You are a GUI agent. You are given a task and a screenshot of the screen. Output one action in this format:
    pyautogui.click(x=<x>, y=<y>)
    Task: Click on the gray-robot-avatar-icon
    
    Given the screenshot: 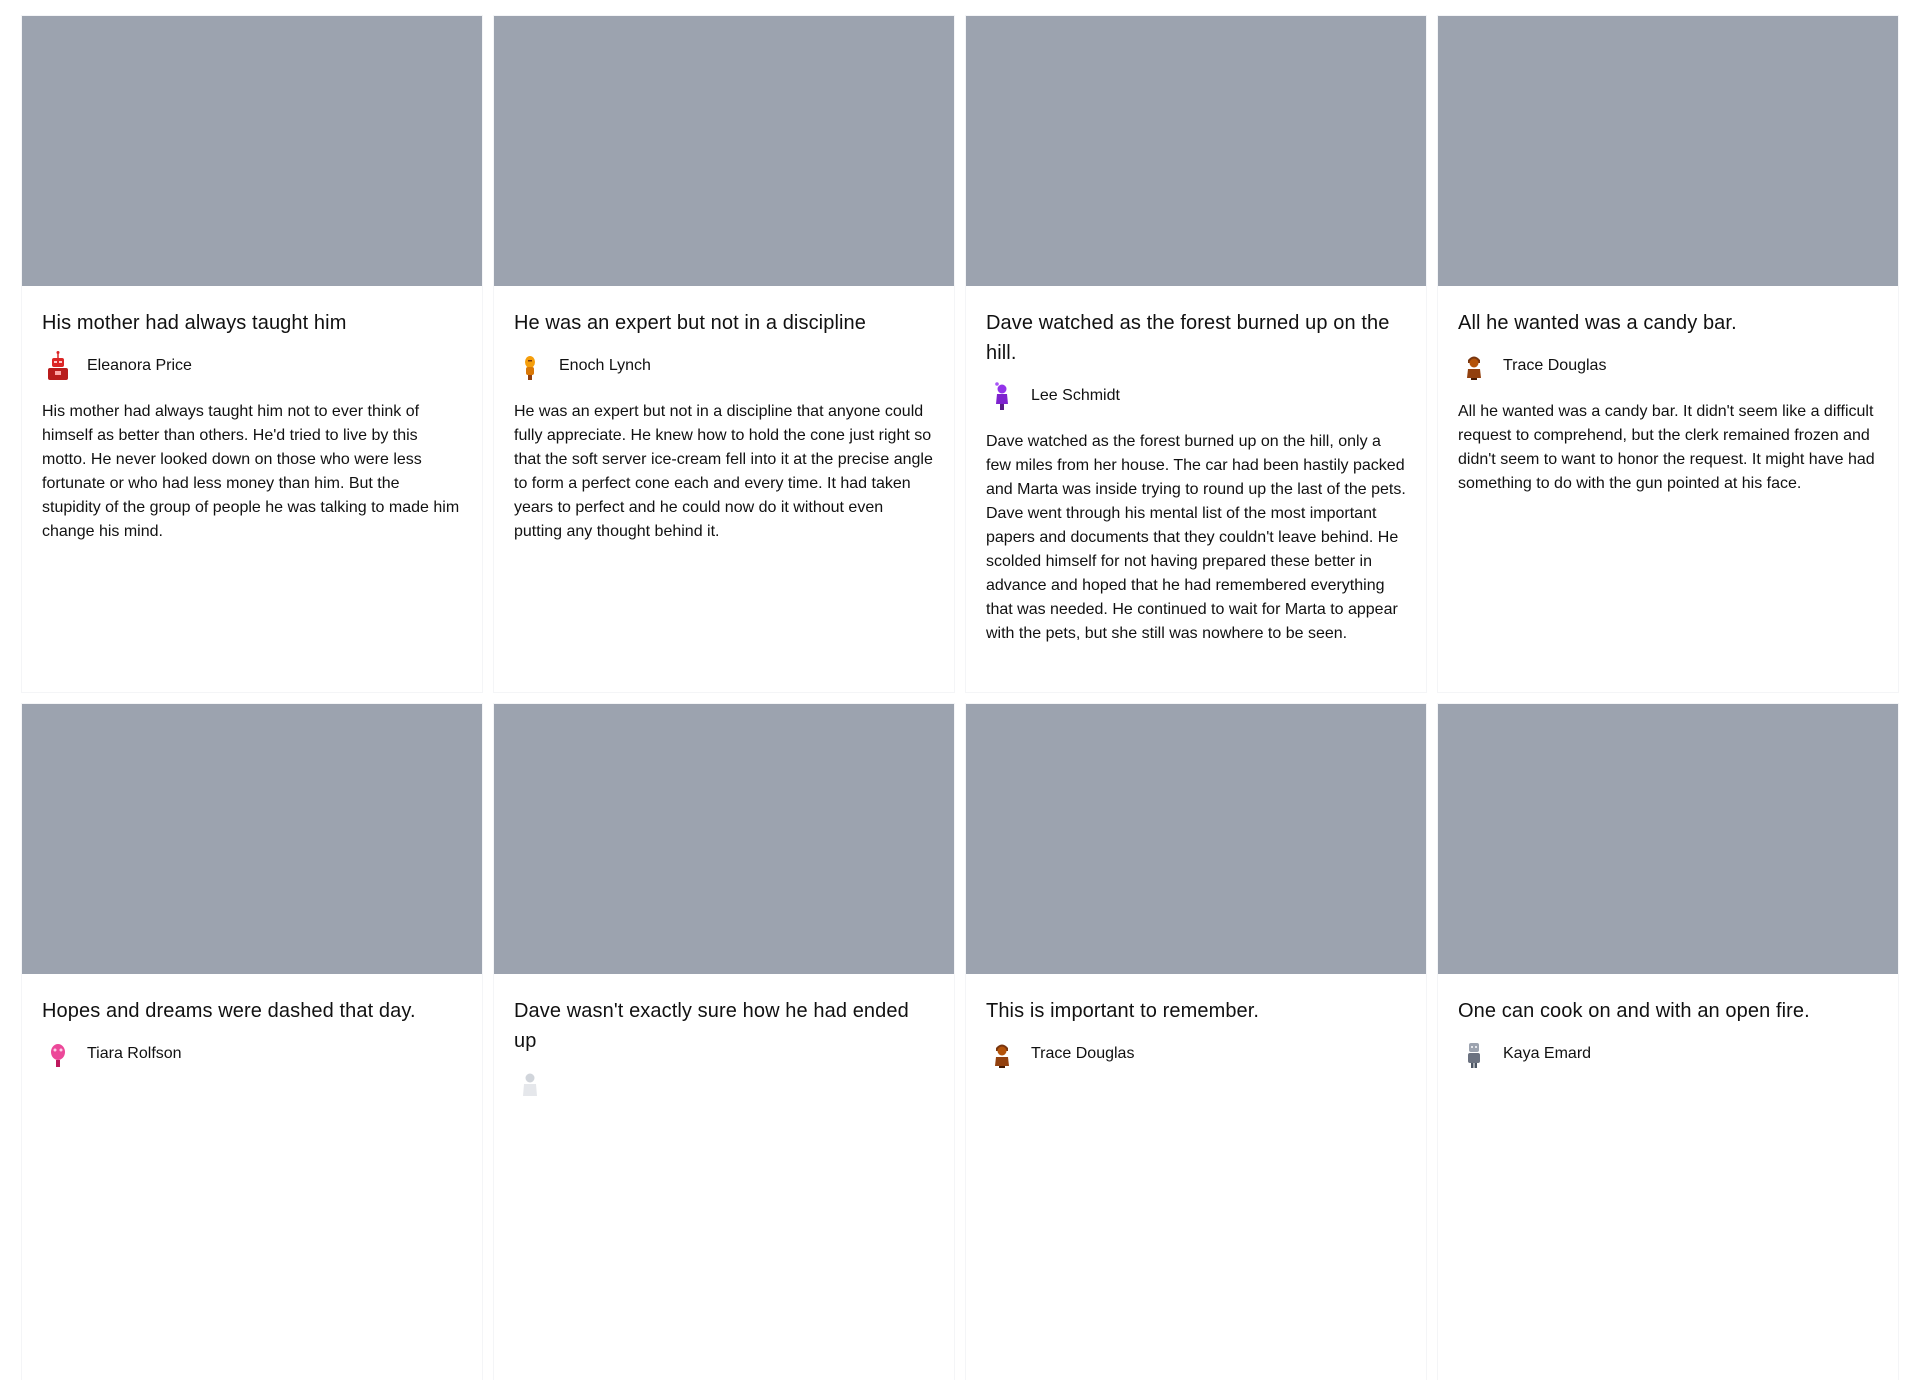 What is the action you would take?
    pyautogui.click(x=1474, y=1055)
    